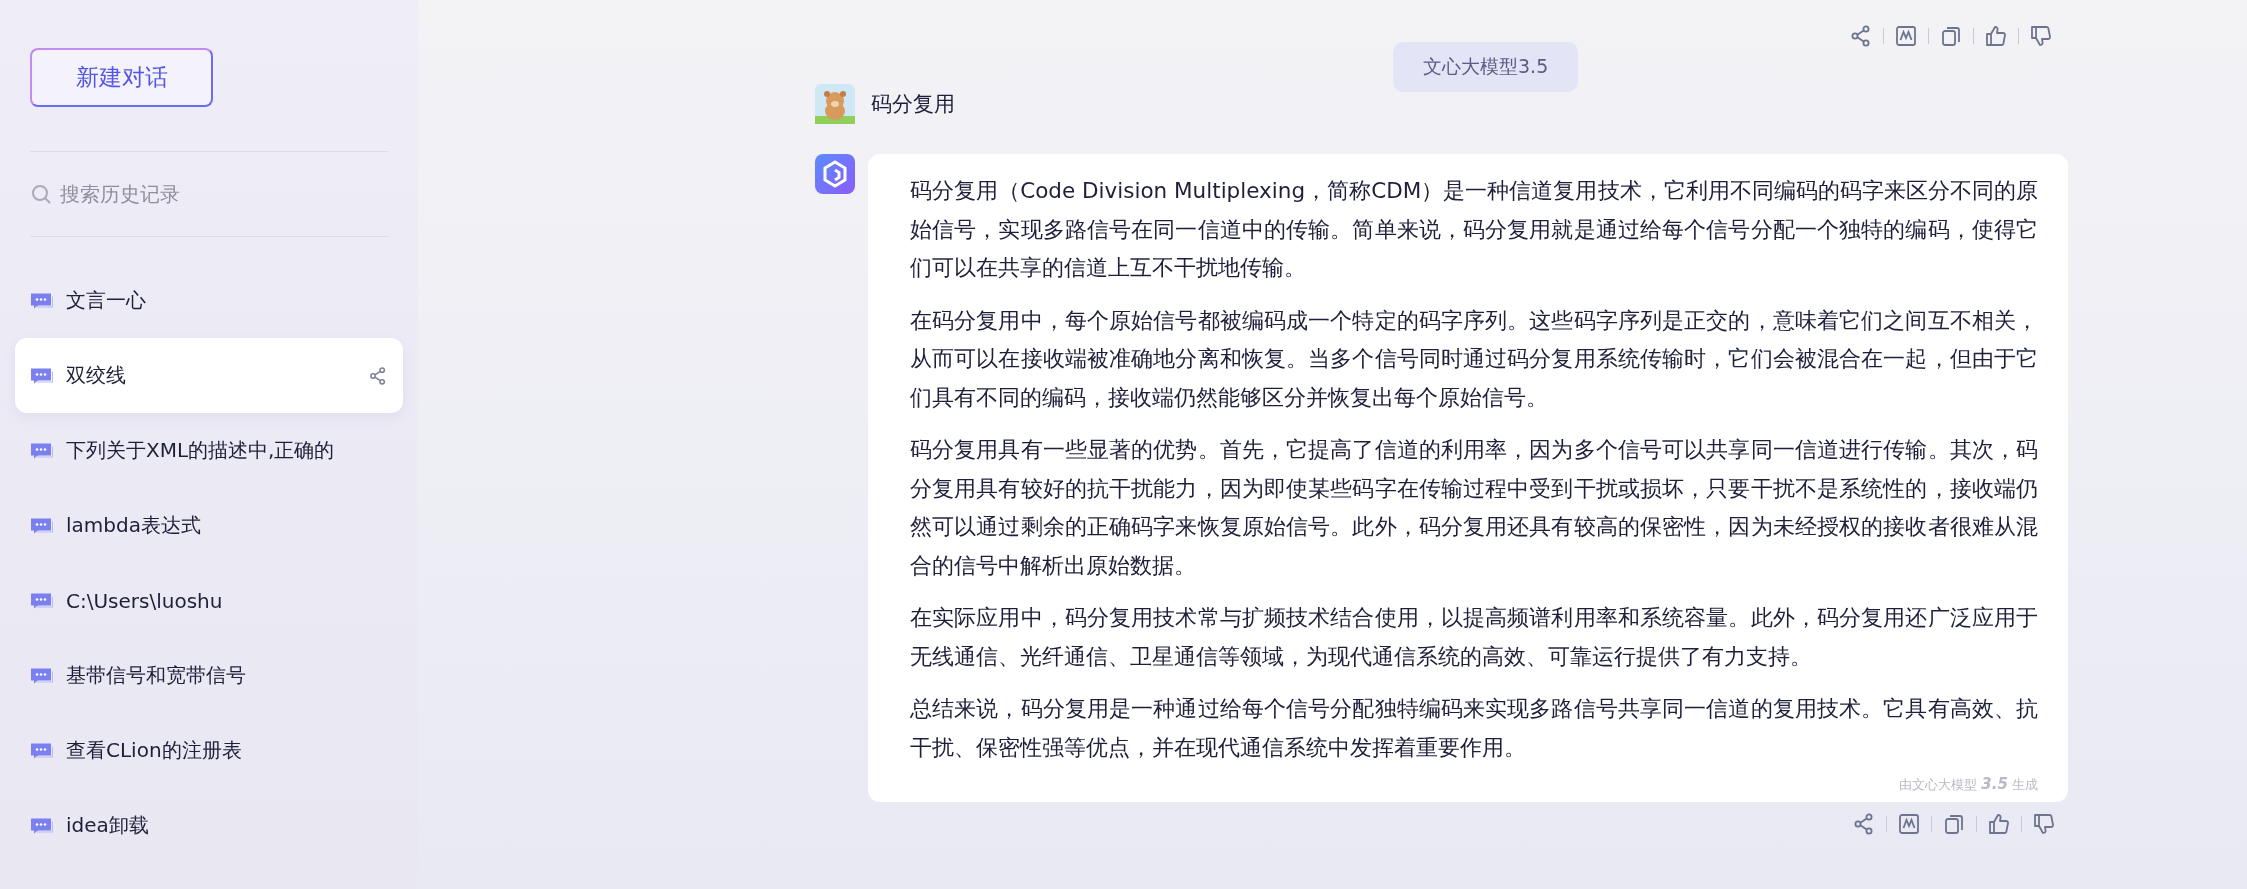 The height and width of the screenshot is (889, 2247). I want to click on model-badge: 文心大模型3.5, so click(1486, 67).